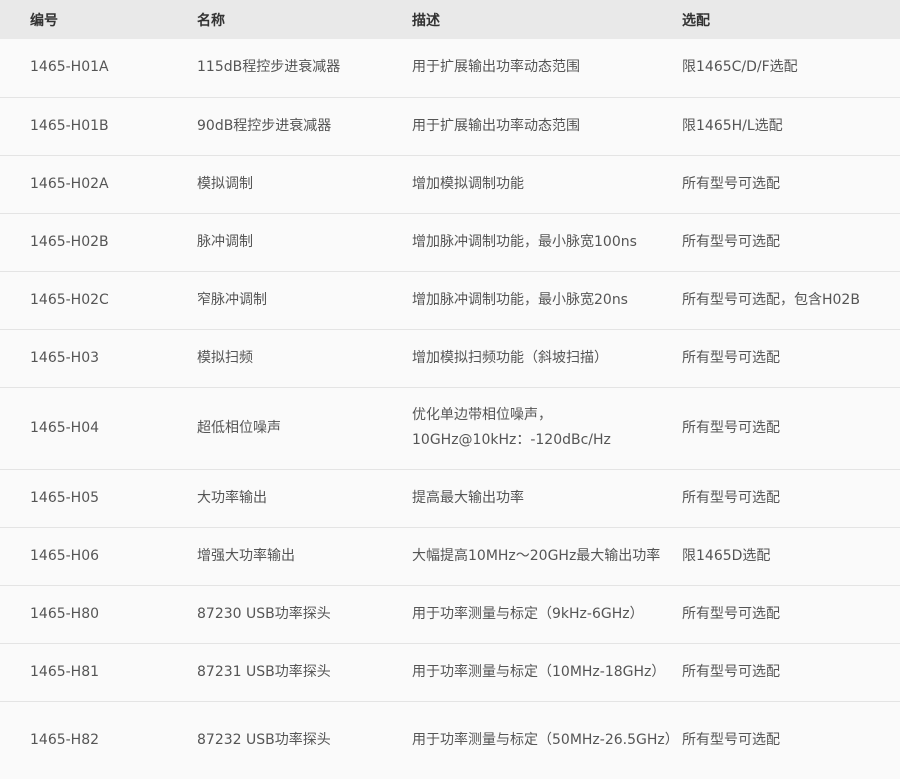 This screenshot has height=784, width=900. Describe the element at coordinates (232, 299) in the screenshot. I see `cell-name: 窄脉冲调制` at that location.